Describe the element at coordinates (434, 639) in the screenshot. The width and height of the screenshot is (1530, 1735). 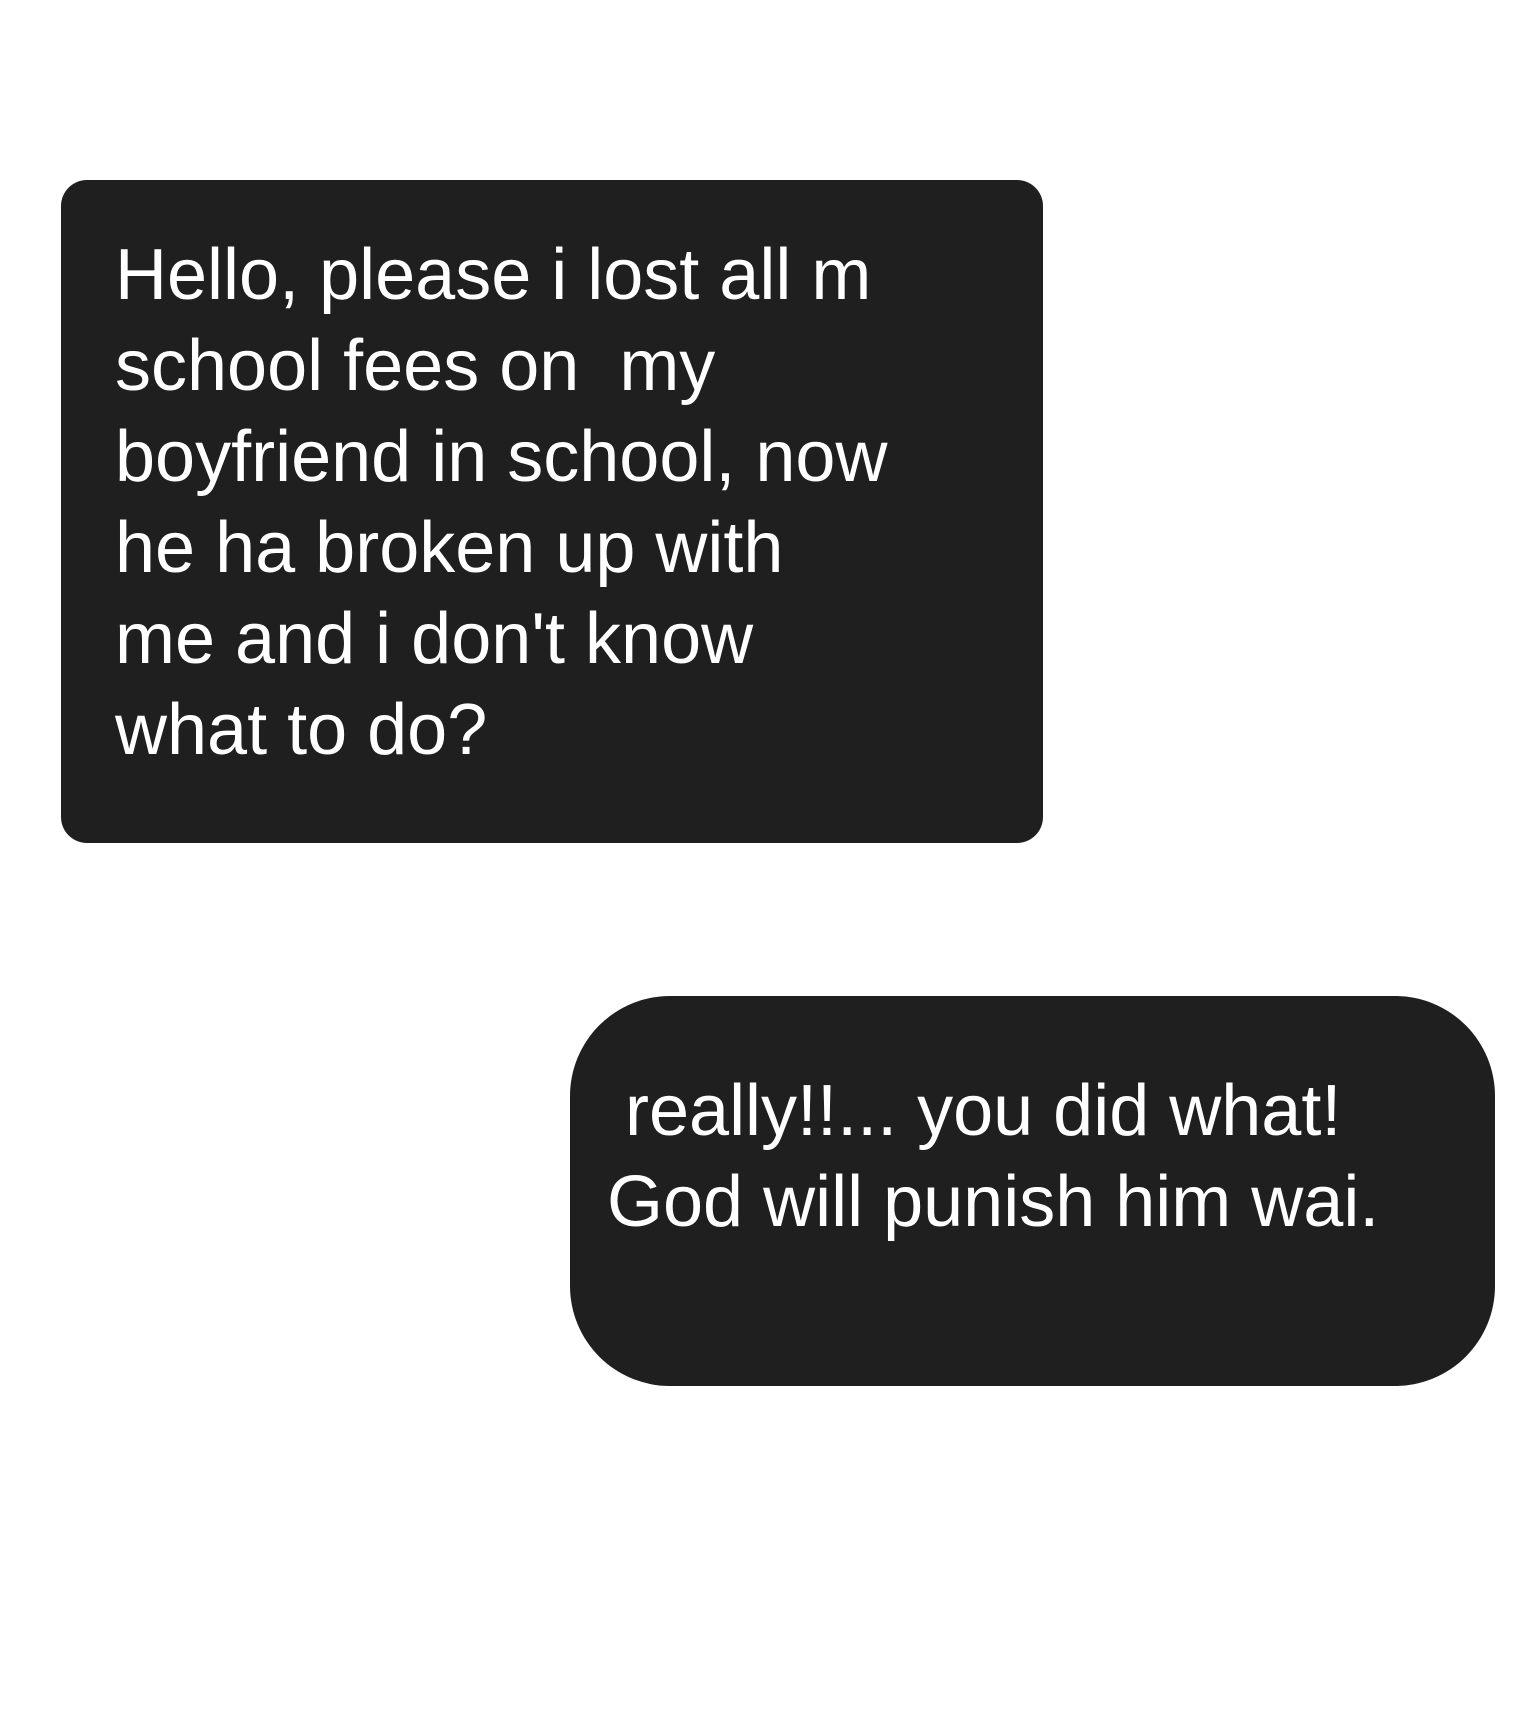
I see `message-text-line: me and i don't know` at that location.